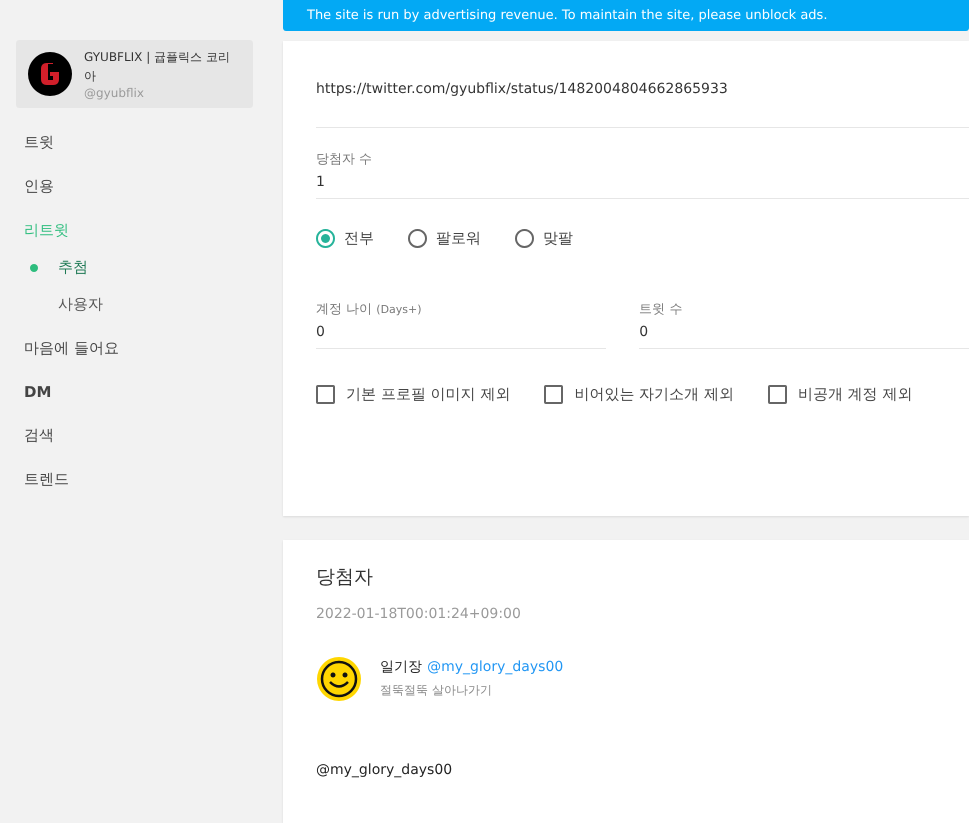 The height and width of the screenshot is (823, 969). What do you see at coordinates (642, 174) in the screenshot?
I see `winners-count-field: 당첨자 수 1` at bounding box center [642, 174].